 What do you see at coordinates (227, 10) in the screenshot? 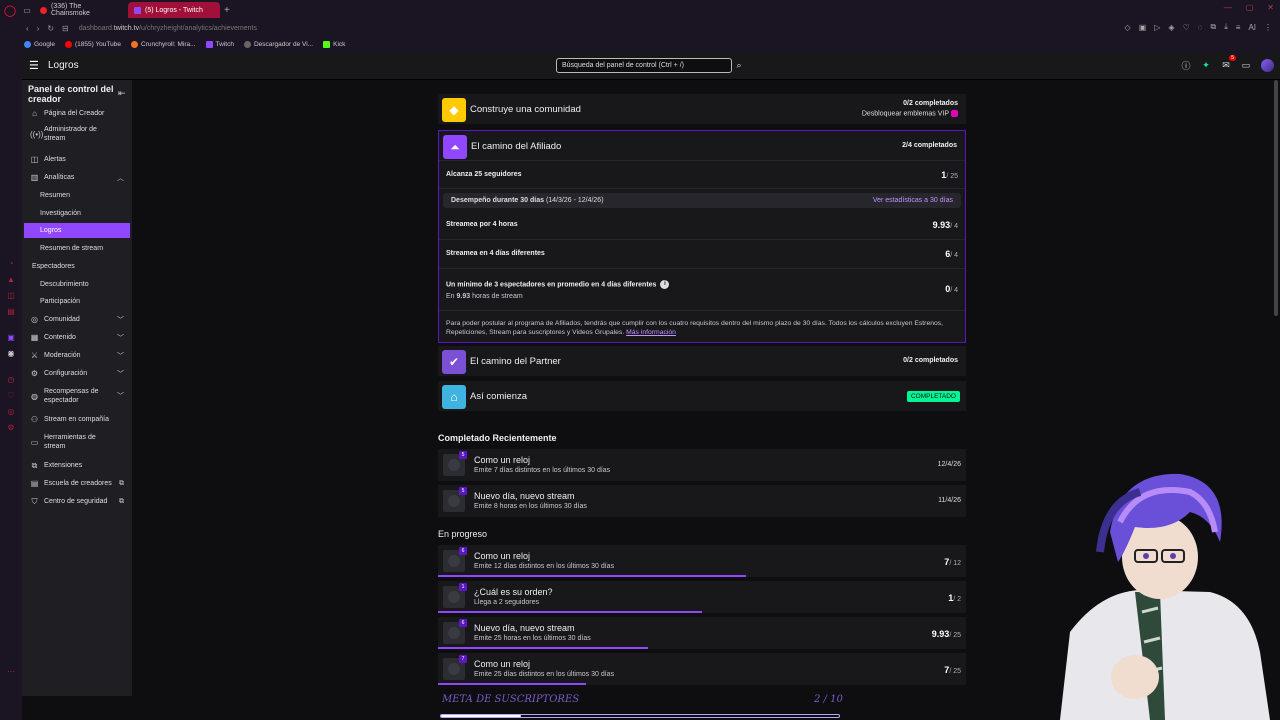
I see `new-tab-button: +` at bounding box center [227, 10].